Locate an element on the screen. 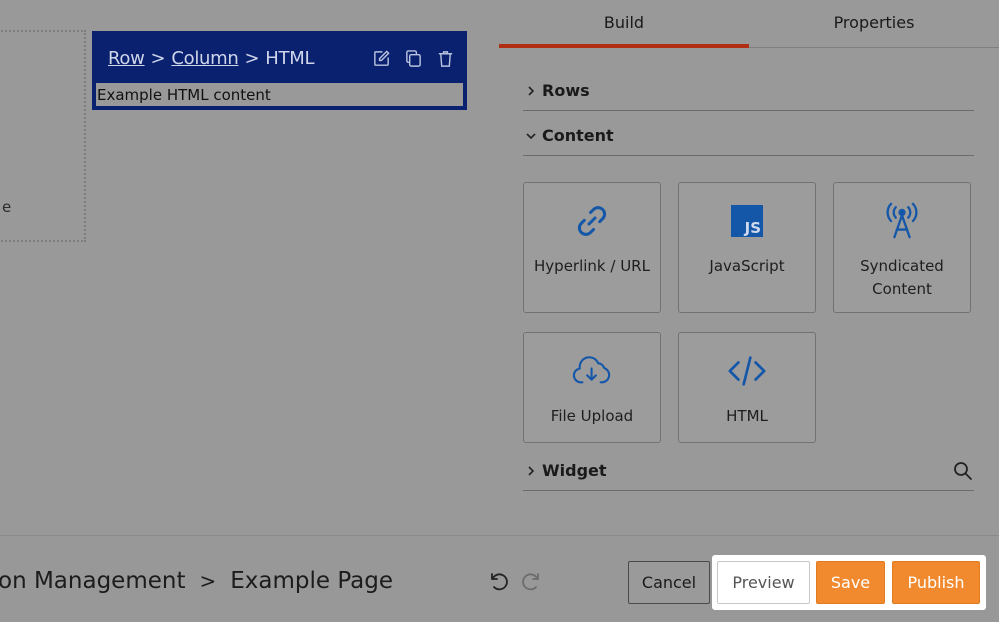  save-button: Save is located at coordinates (850, 582).